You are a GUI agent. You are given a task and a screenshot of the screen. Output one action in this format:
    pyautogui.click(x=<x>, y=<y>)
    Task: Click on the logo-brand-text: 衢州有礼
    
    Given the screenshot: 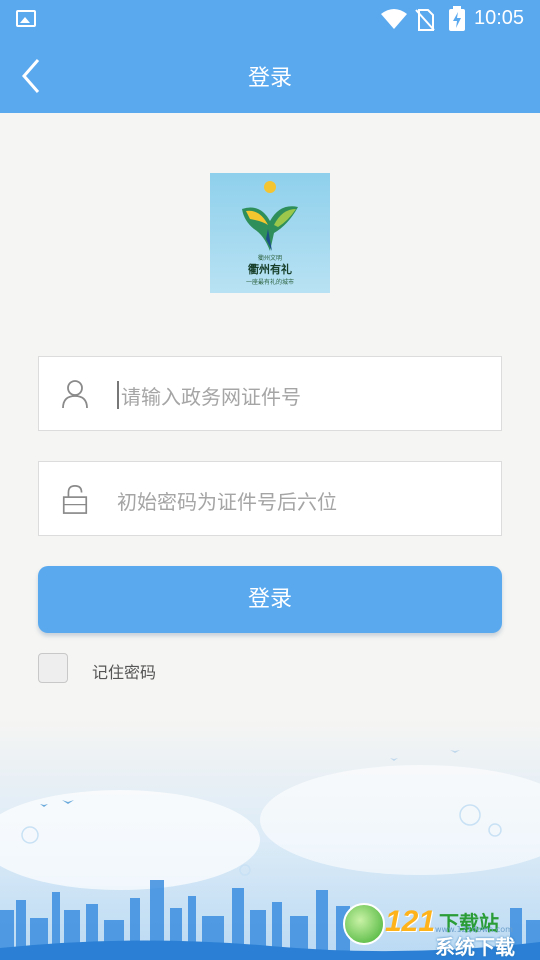 What is the action you would take?
    pyautogui.click(x=270, y=269)
    